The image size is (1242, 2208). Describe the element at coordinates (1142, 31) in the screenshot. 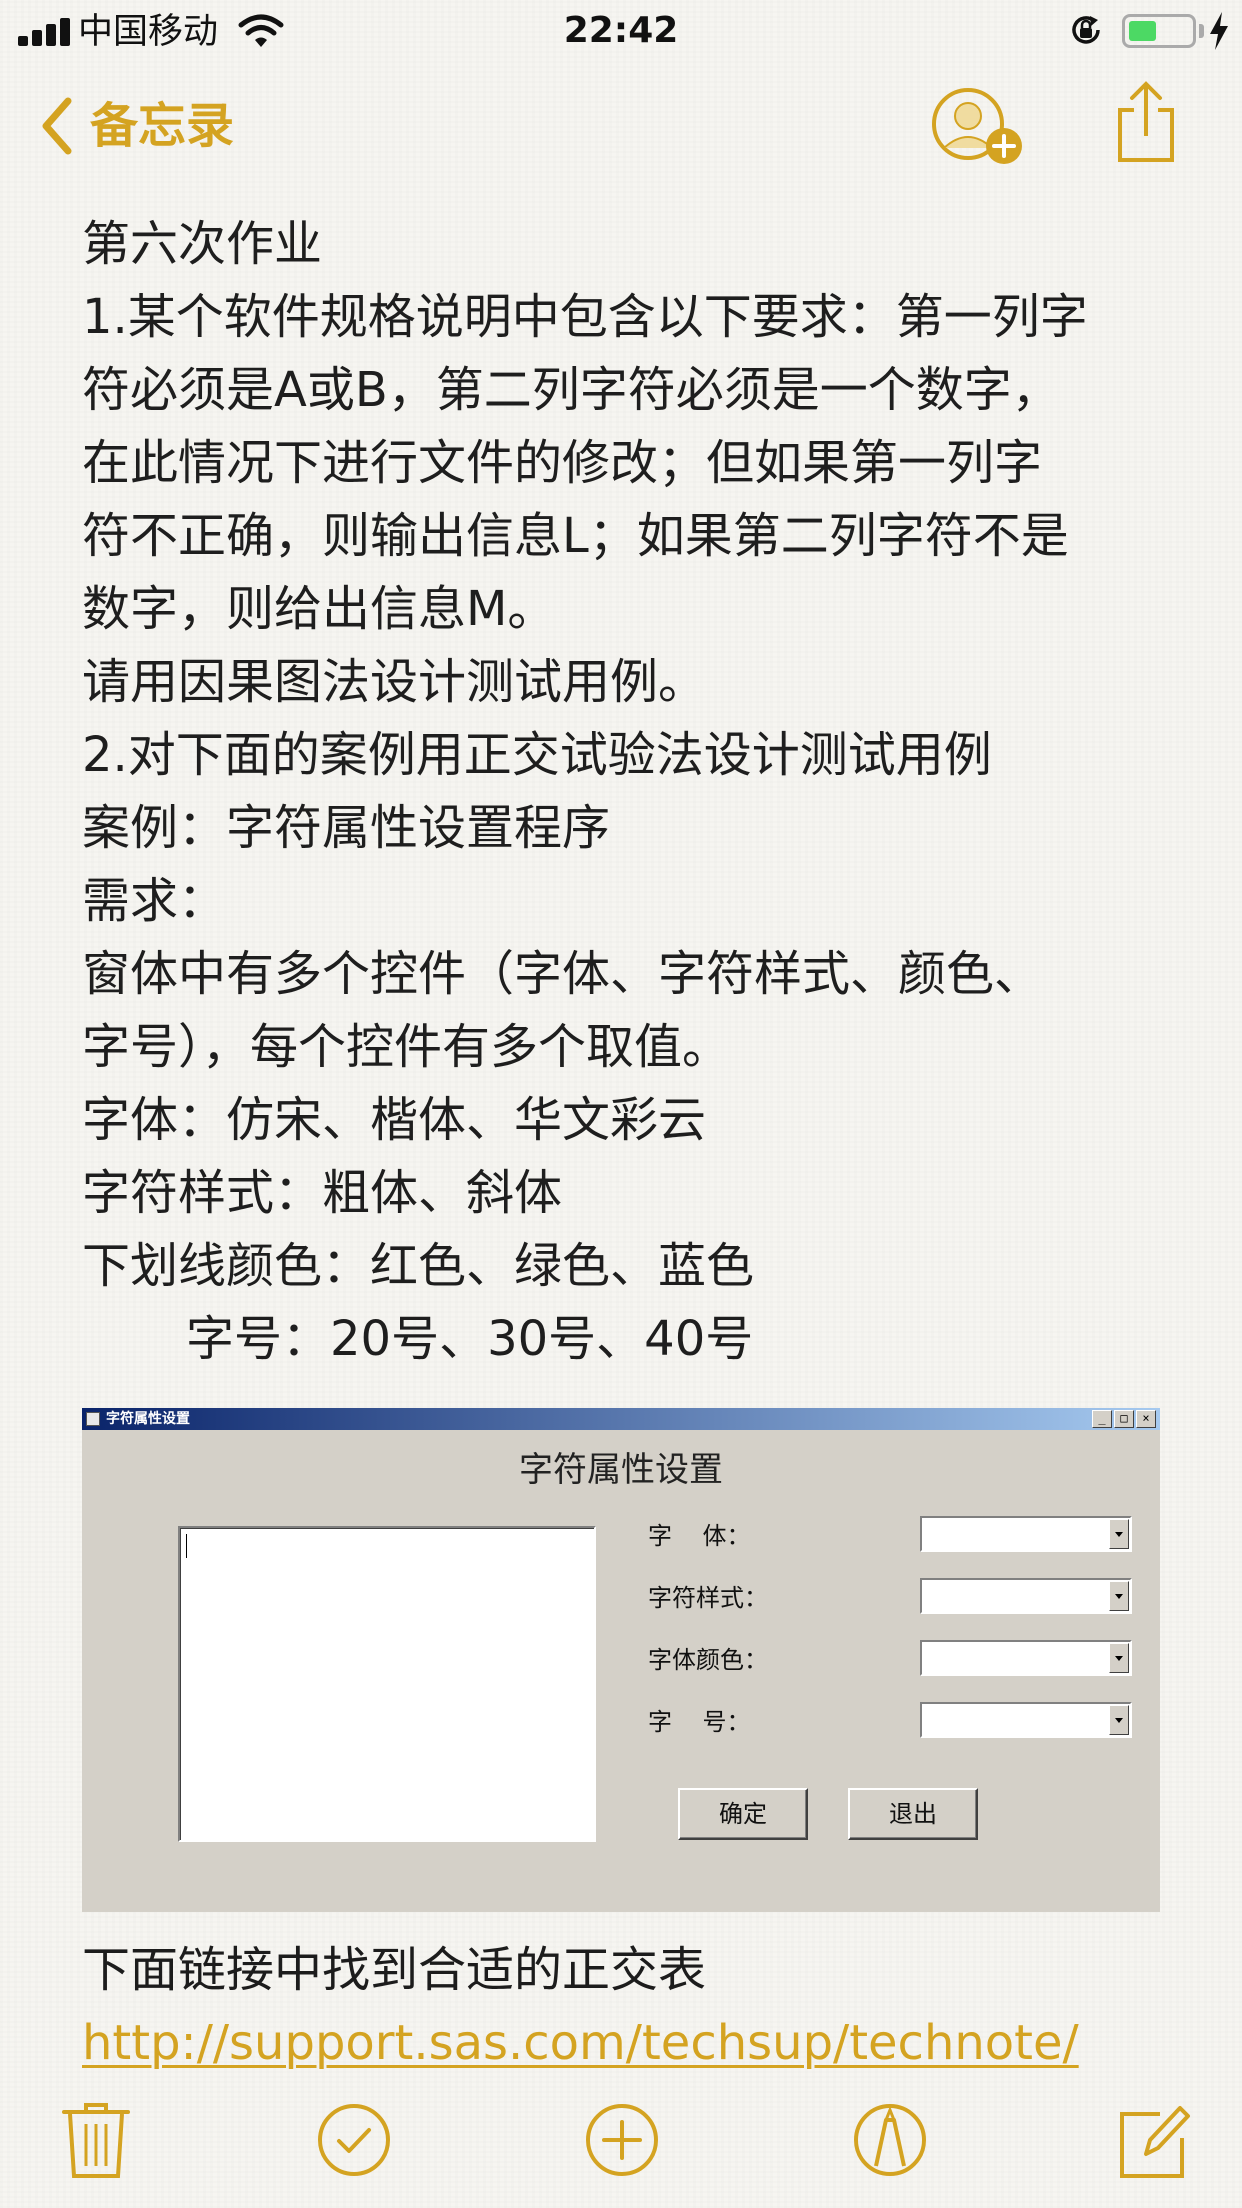

I see `battery-level` at that location.